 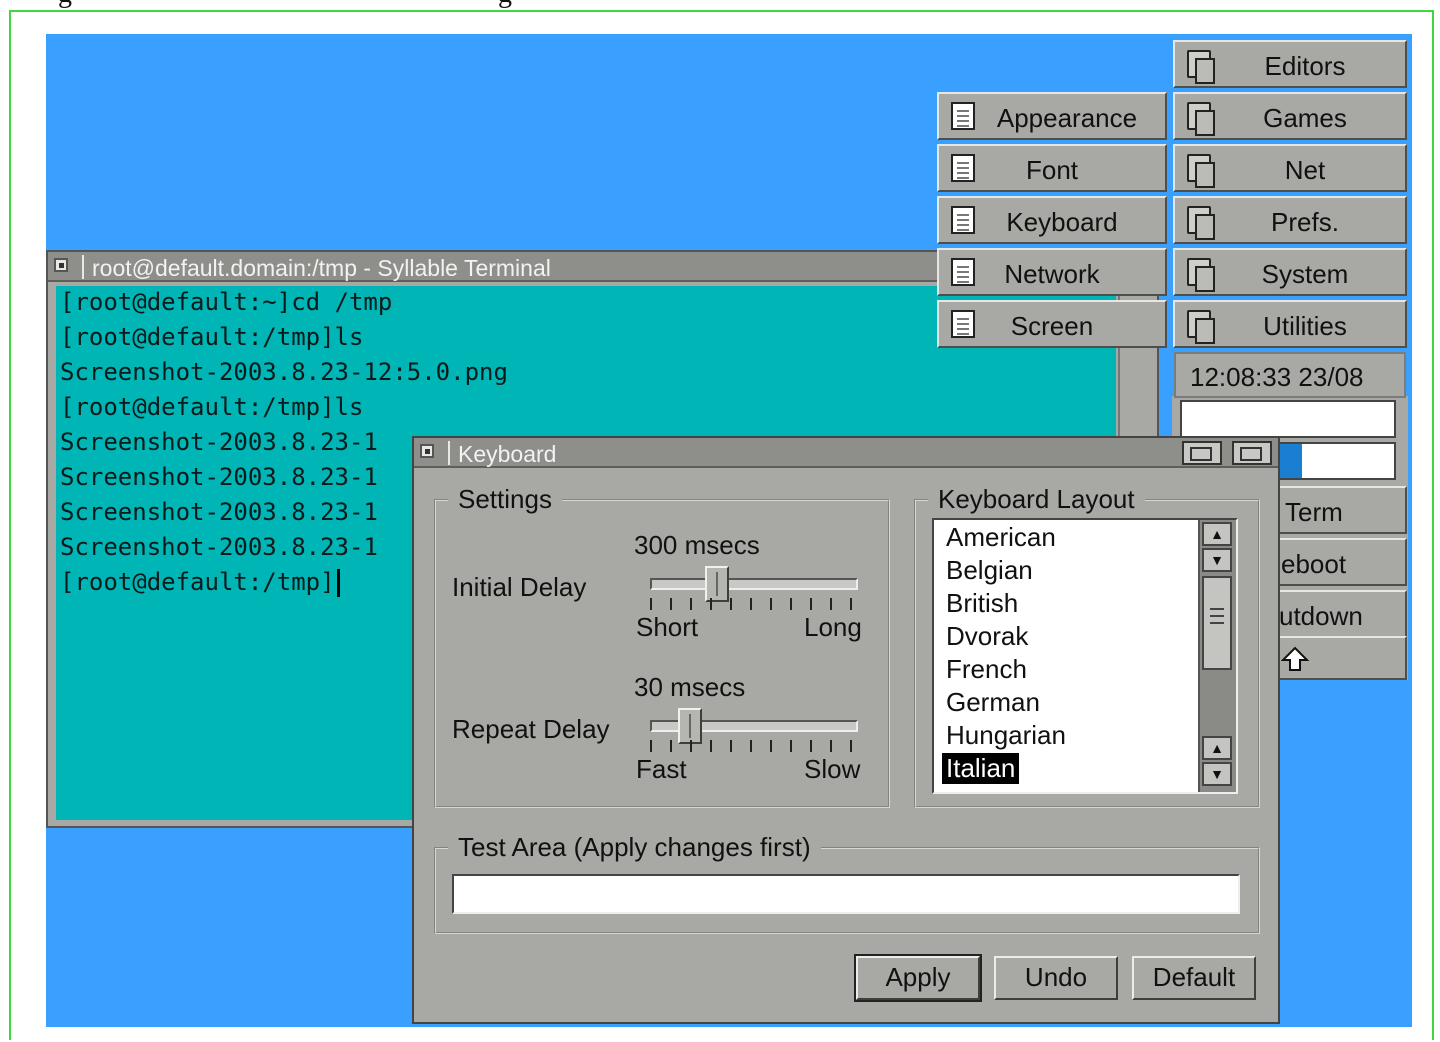 I want to click on list-item: Dvorak, so click(x=987, y=636).